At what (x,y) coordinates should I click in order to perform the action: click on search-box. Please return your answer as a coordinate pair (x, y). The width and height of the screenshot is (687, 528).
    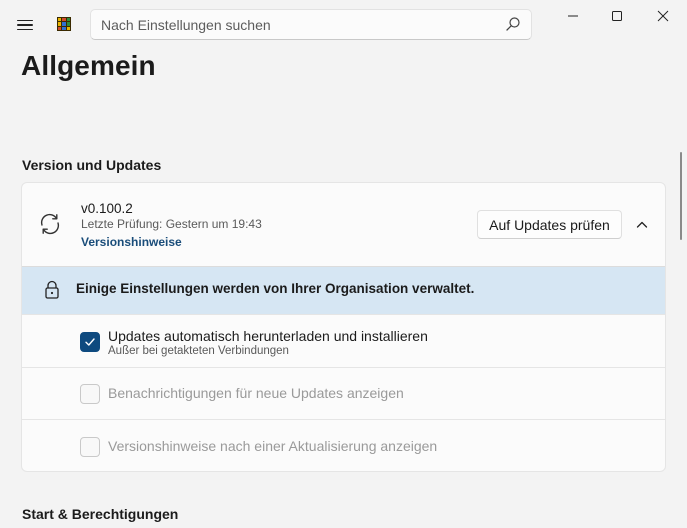
    Looking at the image, I should click on (311, 24).